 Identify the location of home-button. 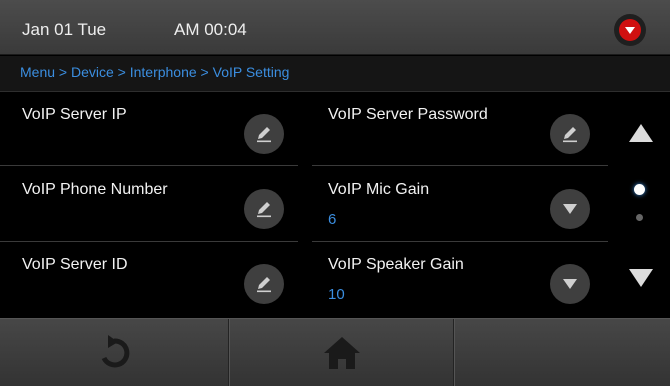
(342, 352).